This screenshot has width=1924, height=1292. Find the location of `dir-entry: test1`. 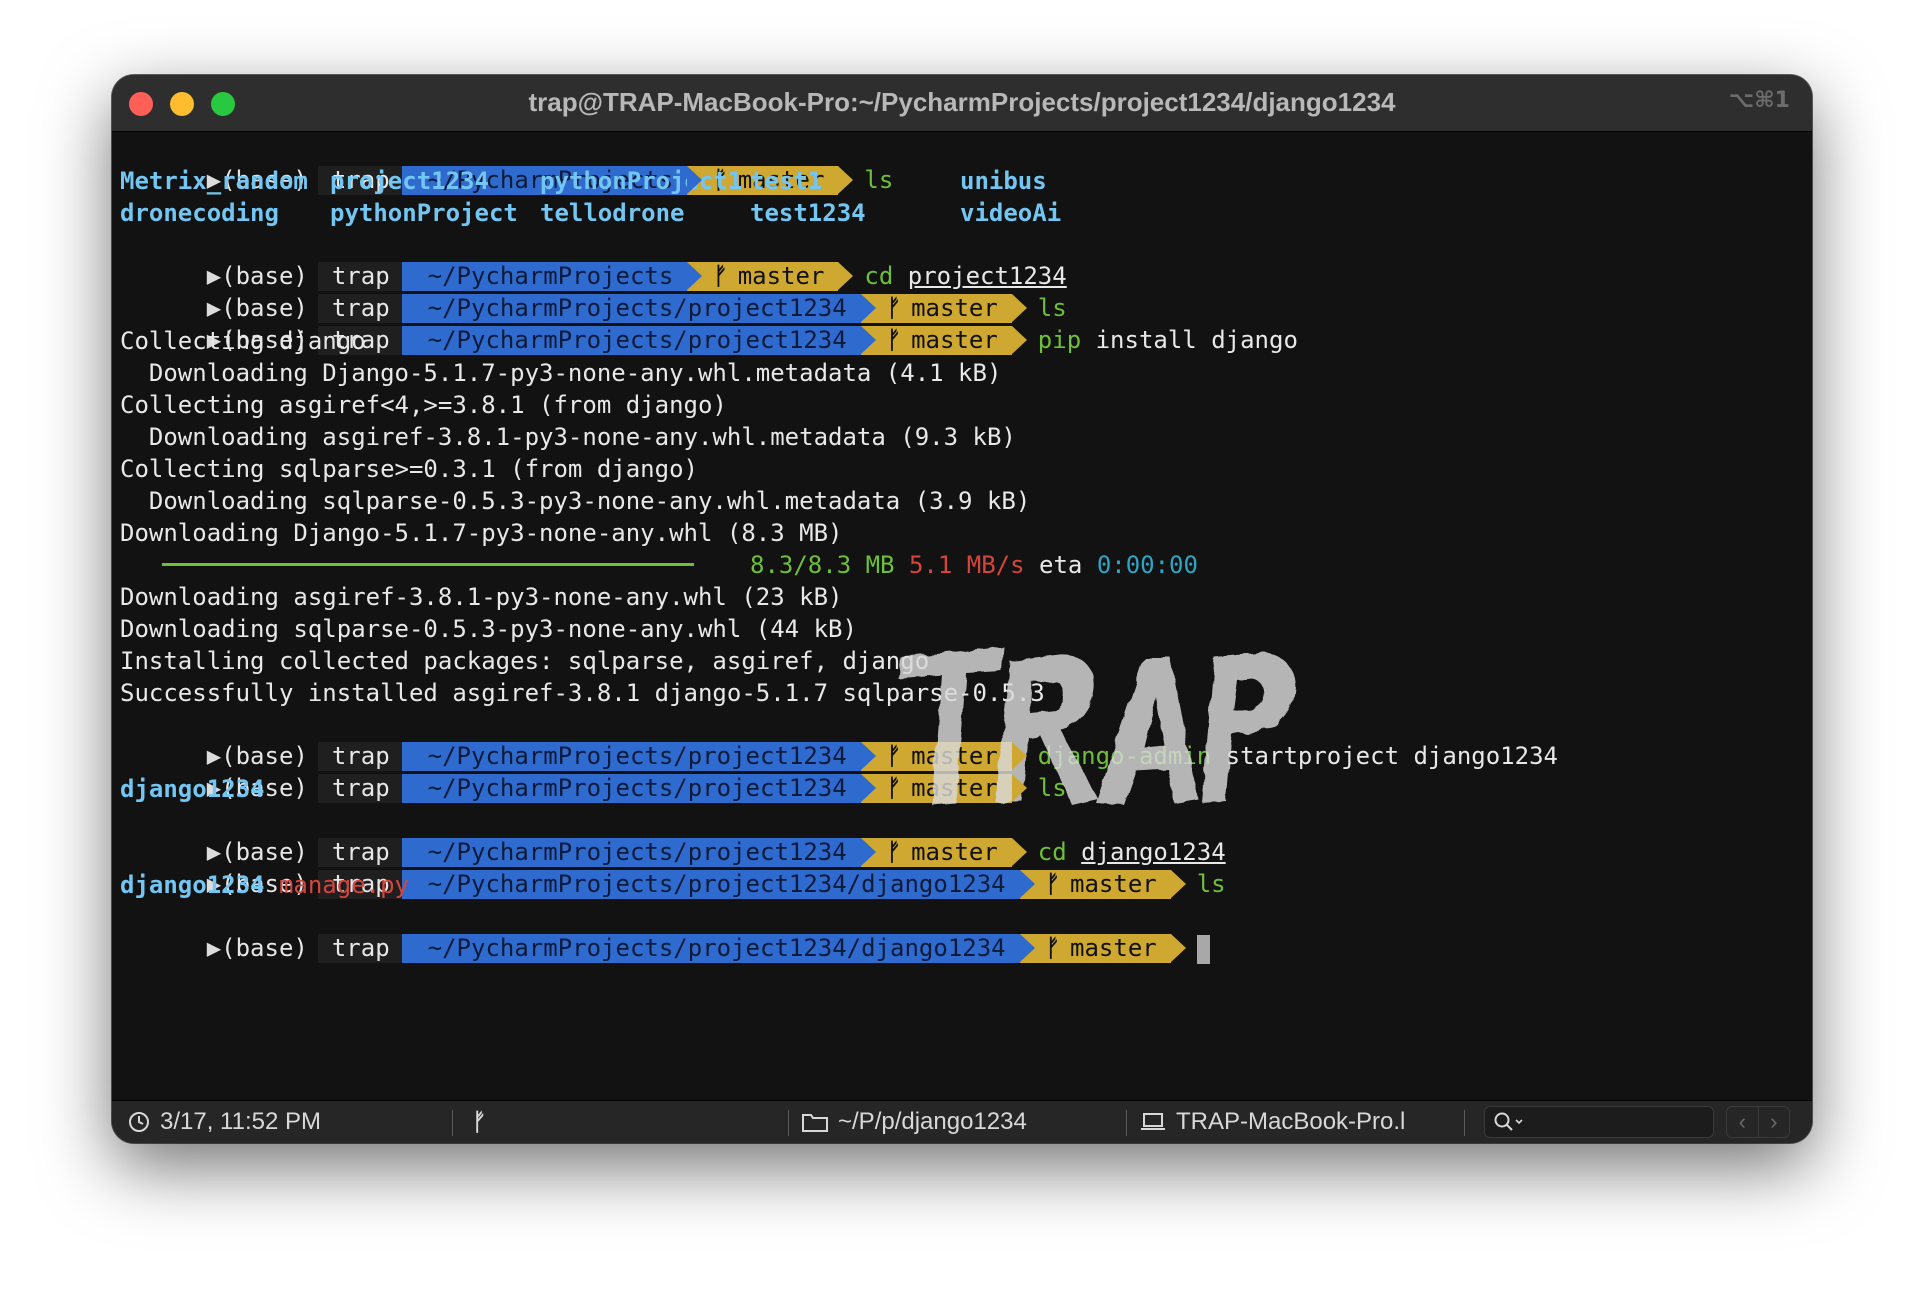

dir-entry: test1 is located at coordinates (786, 181).